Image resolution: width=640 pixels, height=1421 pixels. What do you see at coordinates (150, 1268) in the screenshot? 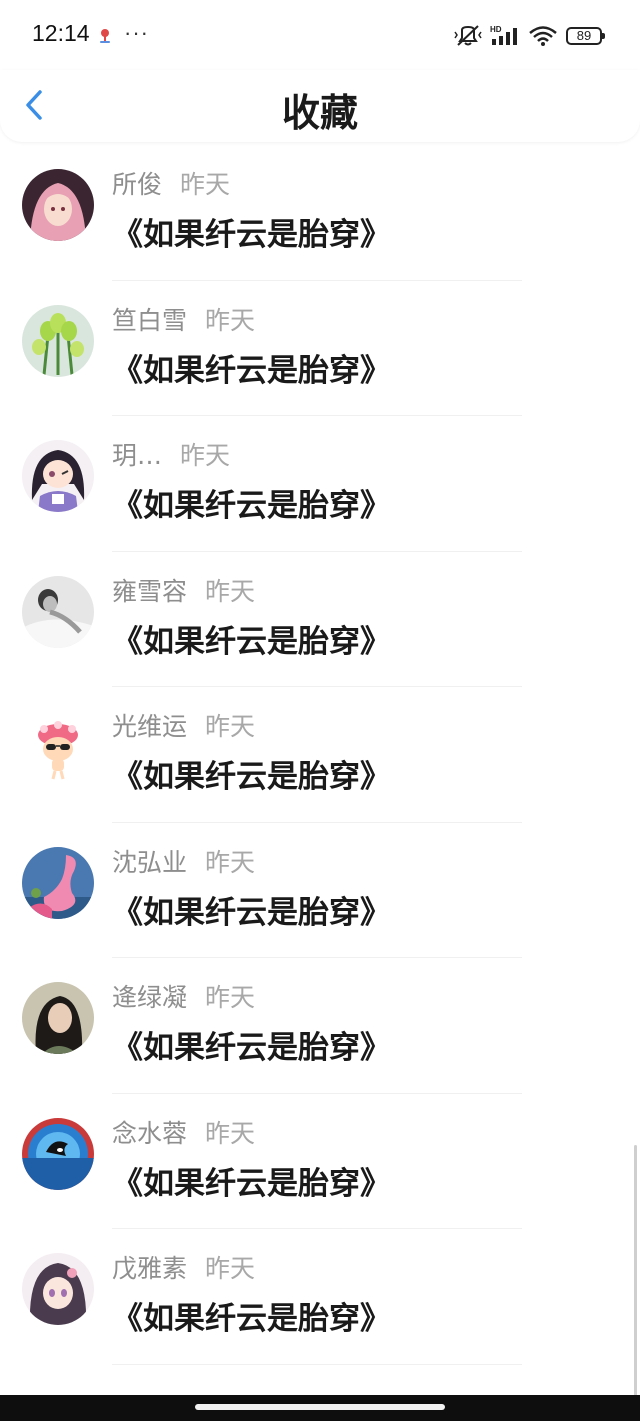
I see `user-name-text: 戊雅素` at bounding box center [150, 1268].